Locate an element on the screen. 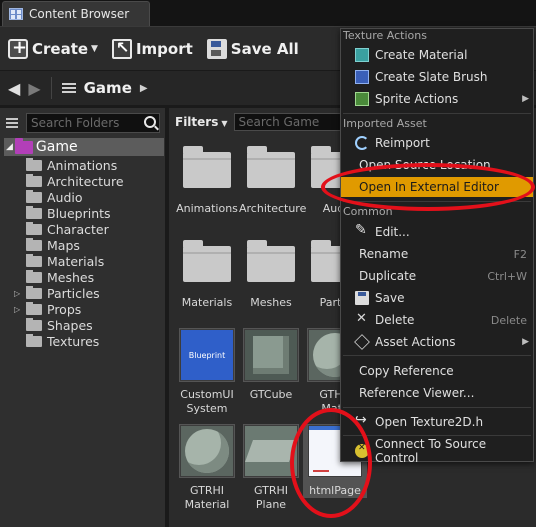  breadcrumb-arrow-icon: ▶ is located at coordinates (144, 88).